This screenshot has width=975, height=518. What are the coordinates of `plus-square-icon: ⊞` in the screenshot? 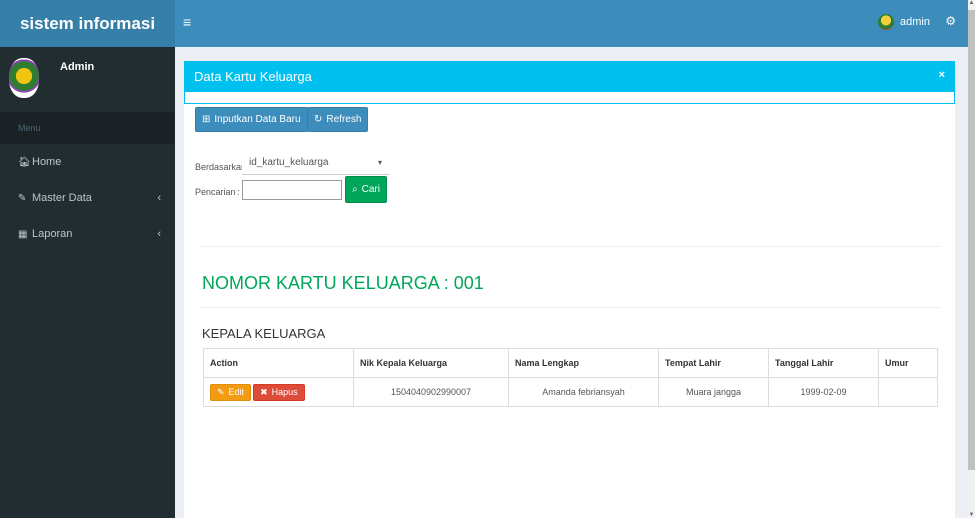 It's located at (206, 119).